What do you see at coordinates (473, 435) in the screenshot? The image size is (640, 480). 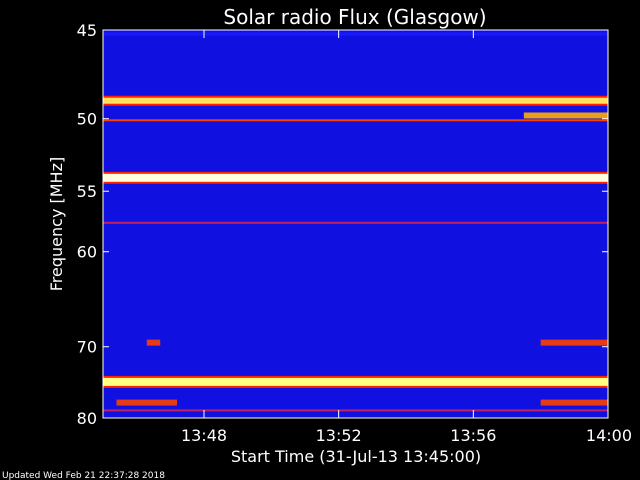 I see `x-tick-label-2: 13:56` at bounding box center [473, 435].